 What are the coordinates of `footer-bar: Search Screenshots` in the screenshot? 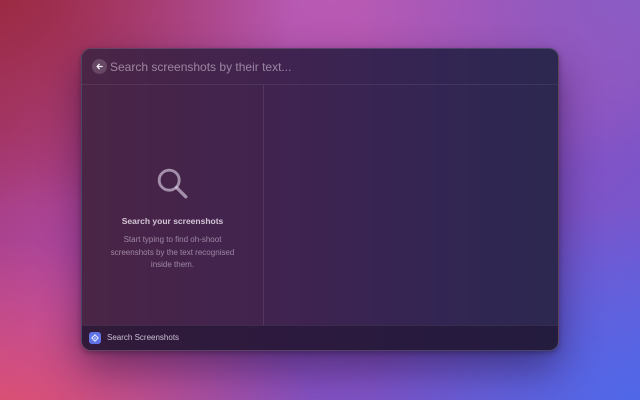 It's located at (320, 337).